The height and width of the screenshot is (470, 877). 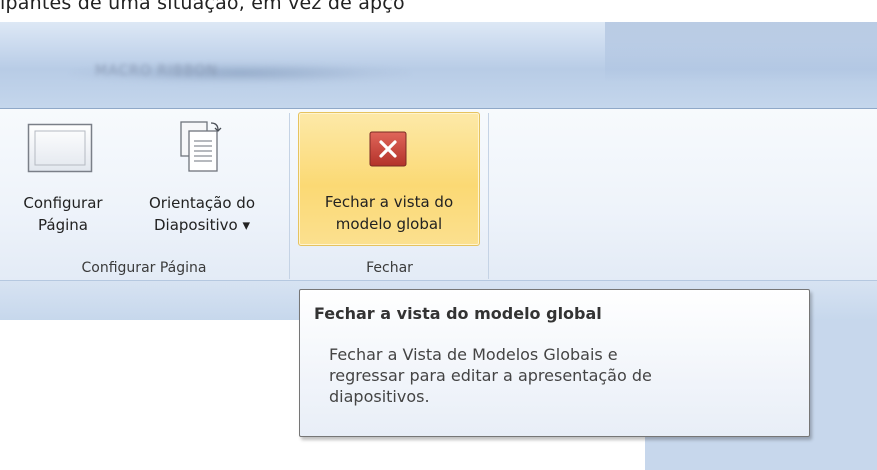 What do you see at coordinates (389, 268) in the screenshot?
I see `group-label-fechar: Fechar` at bounding box center [389, 268].